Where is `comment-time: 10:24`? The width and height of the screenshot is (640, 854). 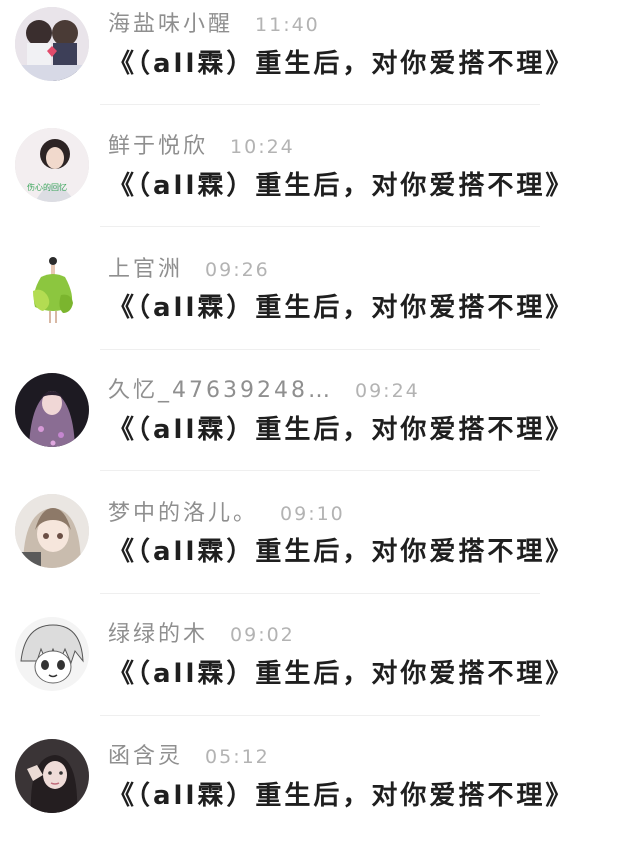 comment-time: 10:24 is located at coordinates (262, 147).